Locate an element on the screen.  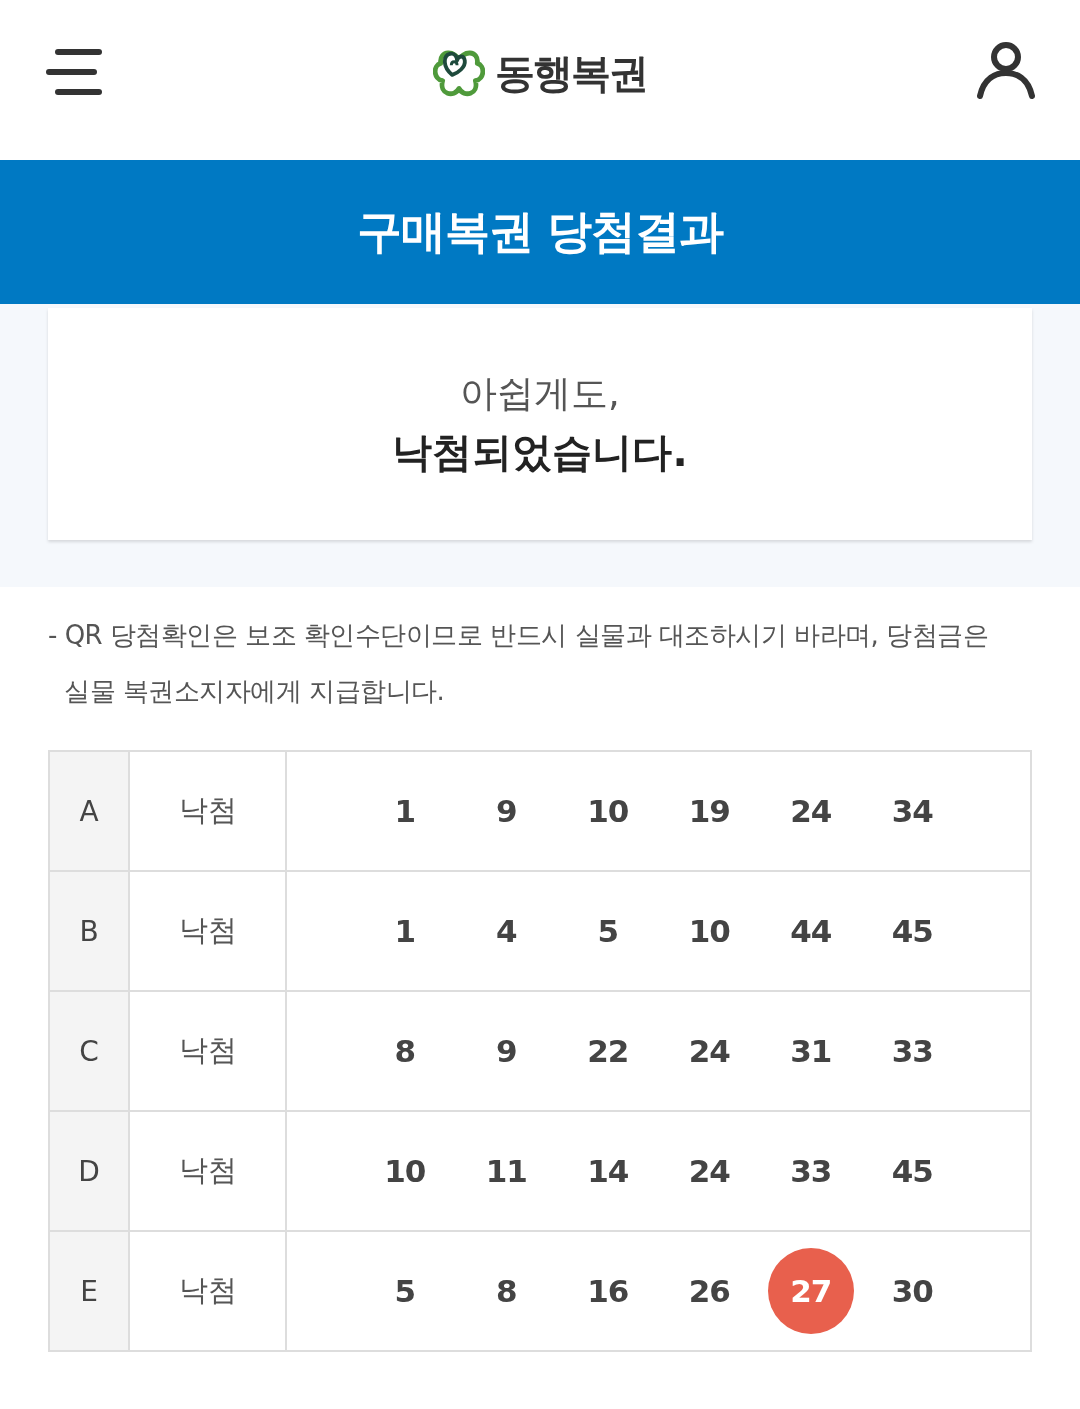
lotto-number: 31 is located at coordinates (811, 1051).